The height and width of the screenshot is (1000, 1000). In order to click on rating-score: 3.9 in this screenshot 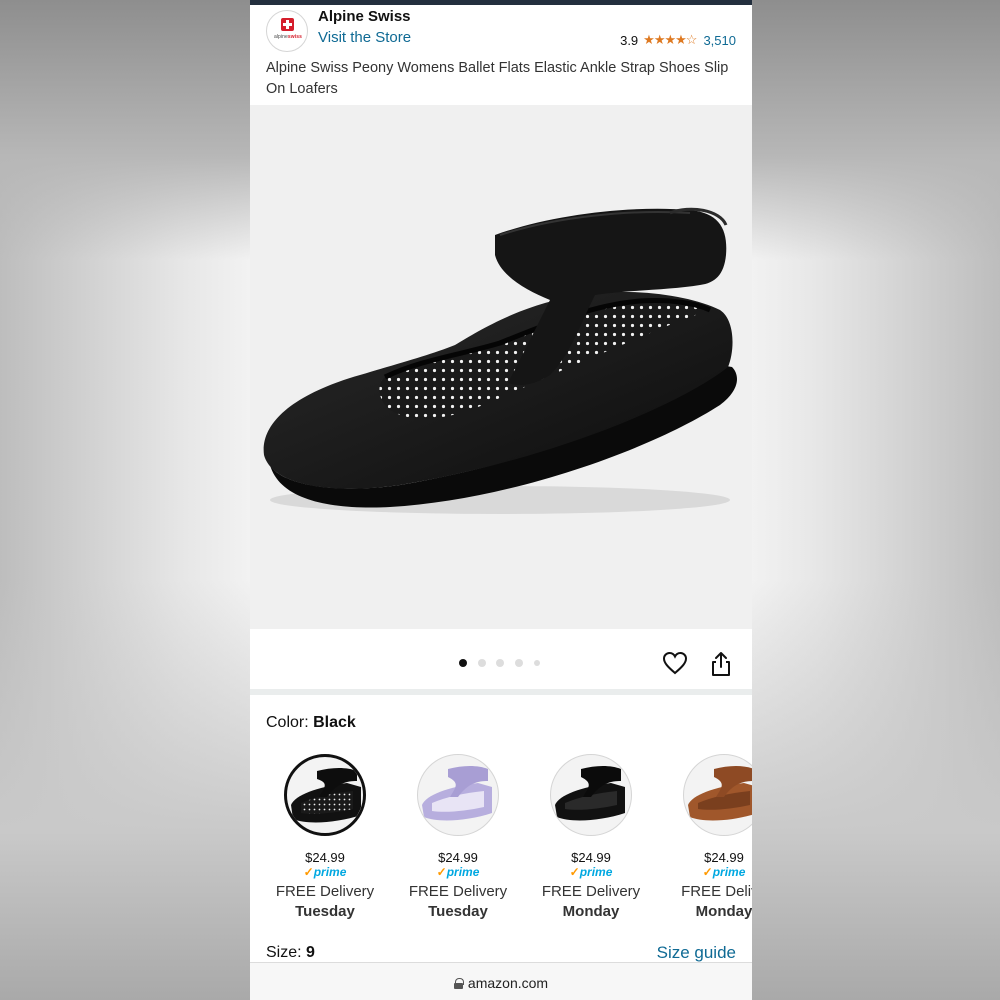, I will do `click(629, 40)`.